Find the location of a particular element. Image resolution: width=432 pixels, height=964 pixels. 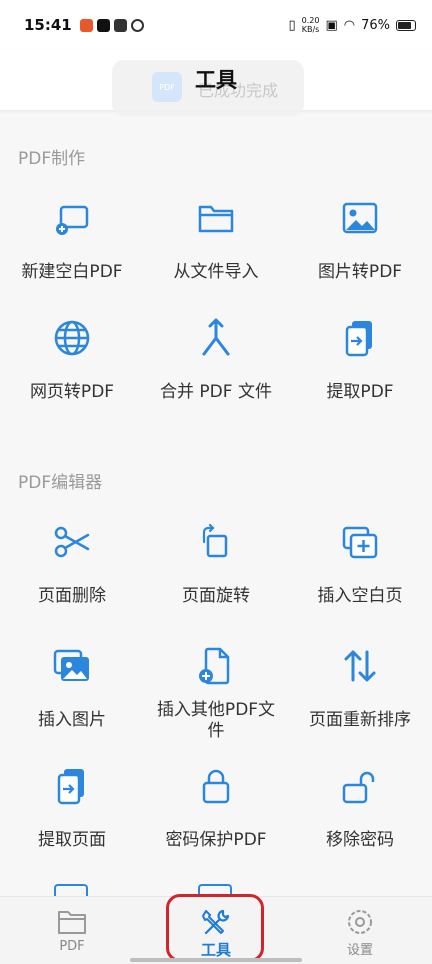

insert-file-icon is located at coordinates (214, 666).